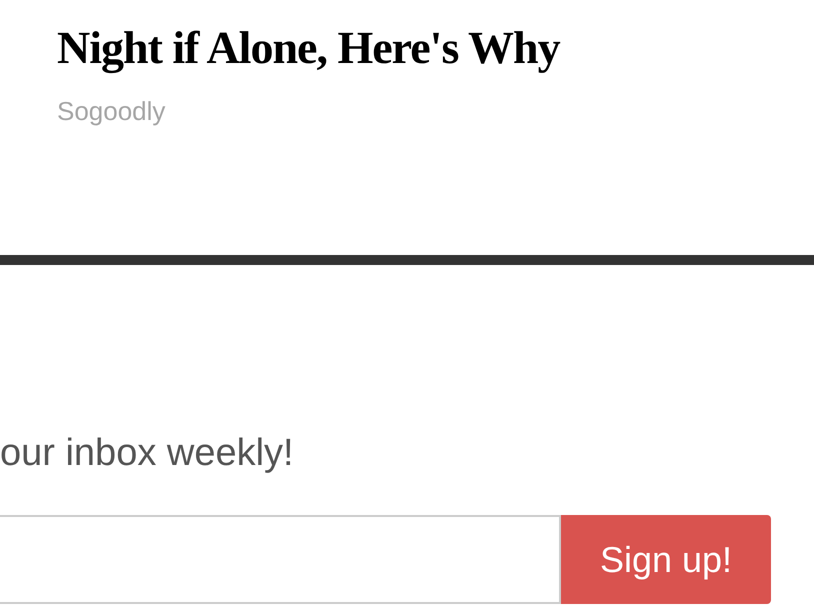  Describe the element at coordinates (666, 559) in the screenshot. I see `sign-up-button: Sign up!` at that location.